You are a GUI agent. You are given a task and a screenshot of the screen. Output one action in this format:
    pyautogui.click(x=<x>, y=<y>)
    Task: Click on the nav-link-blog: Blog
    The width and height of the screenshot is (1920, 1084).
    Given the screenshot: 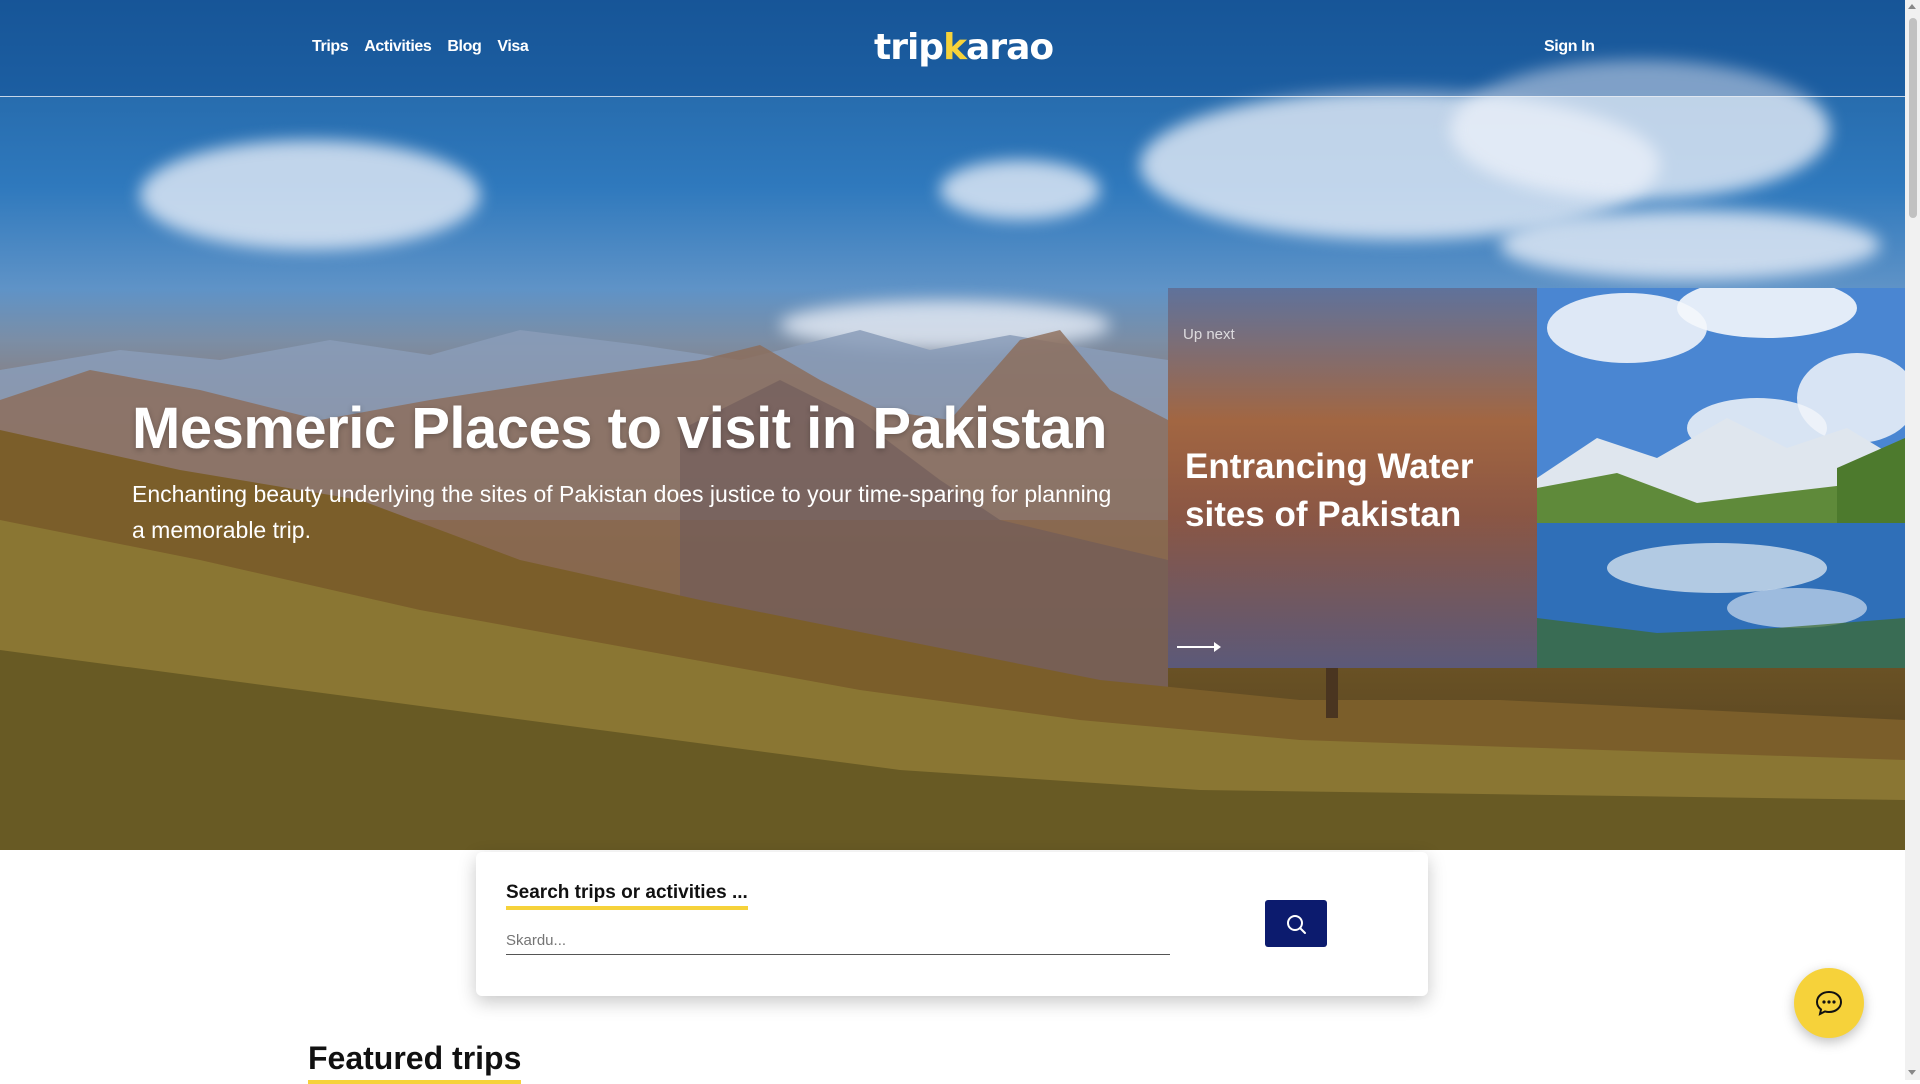 What is the action you would take?
    pyautogui.click(x=464, y=47)
    